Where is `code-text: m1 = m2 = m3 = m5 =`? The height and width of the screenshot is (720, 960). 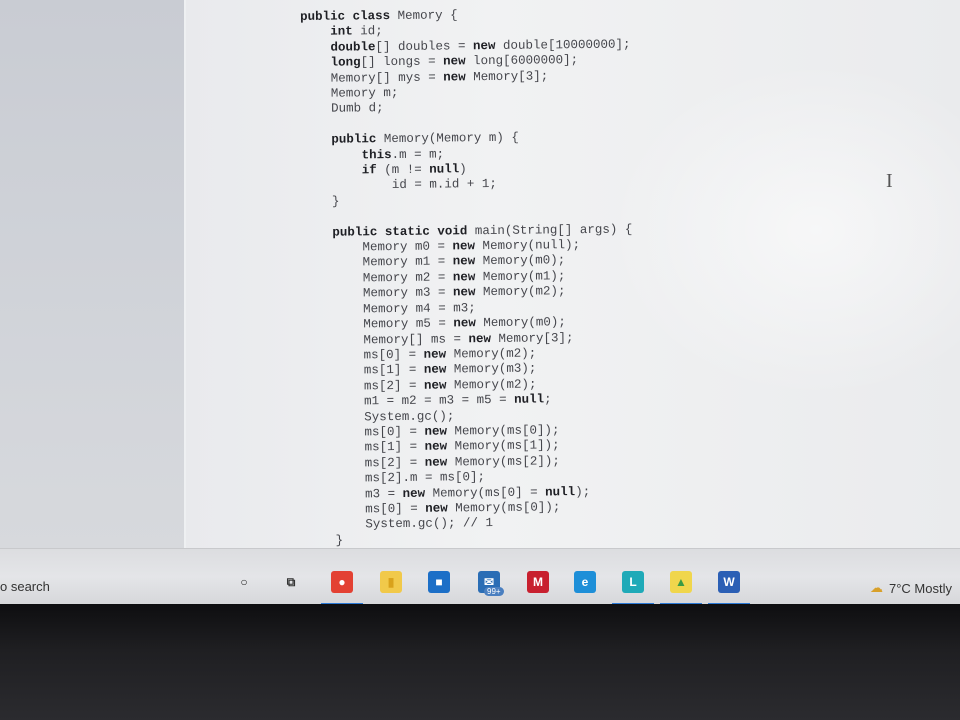 code-text: m1 = m2 = m3 = m5 = is located at coordinates (409, 401).